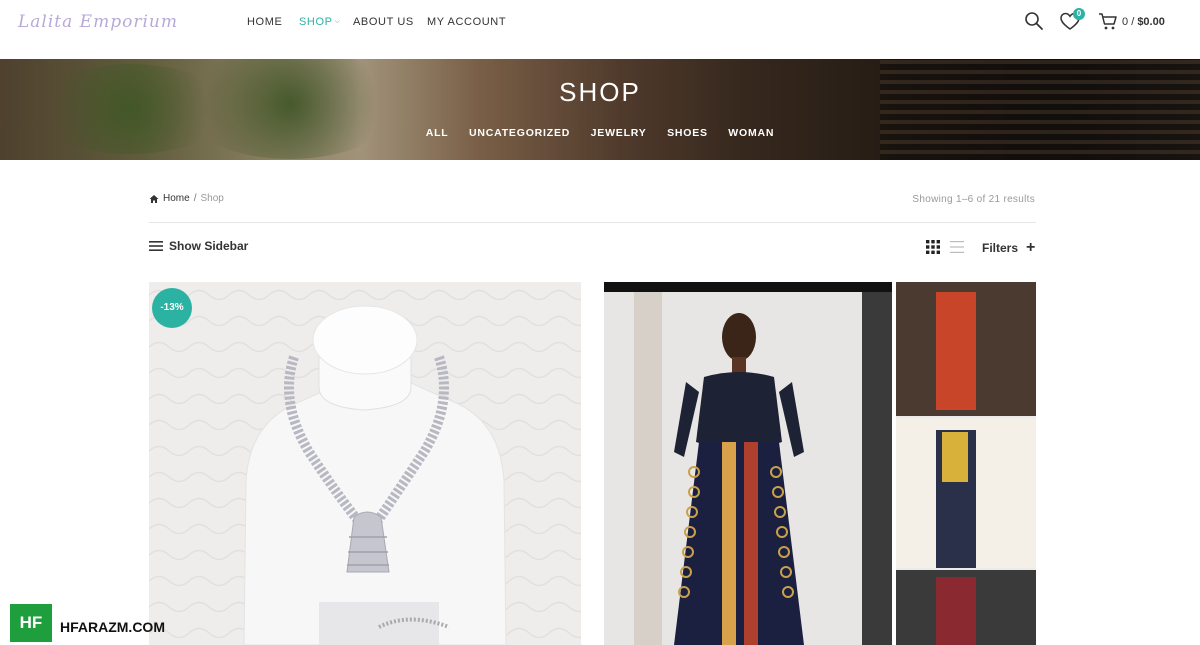 The image size is (1200, 645). Describe the element at coordinates (112, 627) in the screenshot. I see `watermark-text: HFARAZM.COM` at that location.